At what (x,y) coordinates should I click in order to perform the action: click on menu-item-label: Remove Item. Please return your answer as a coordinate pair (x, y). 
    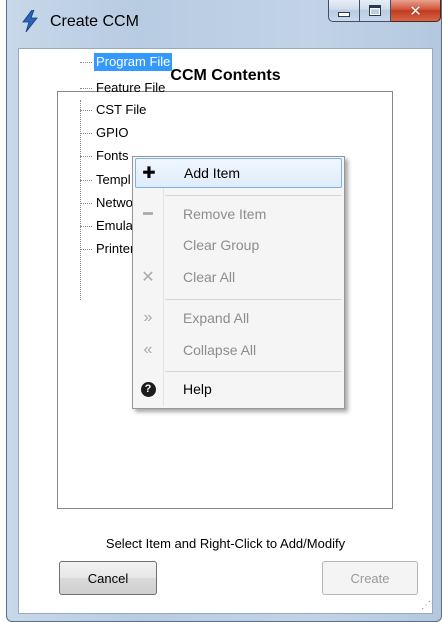
    Looking at the image, I should click on (225, 214).